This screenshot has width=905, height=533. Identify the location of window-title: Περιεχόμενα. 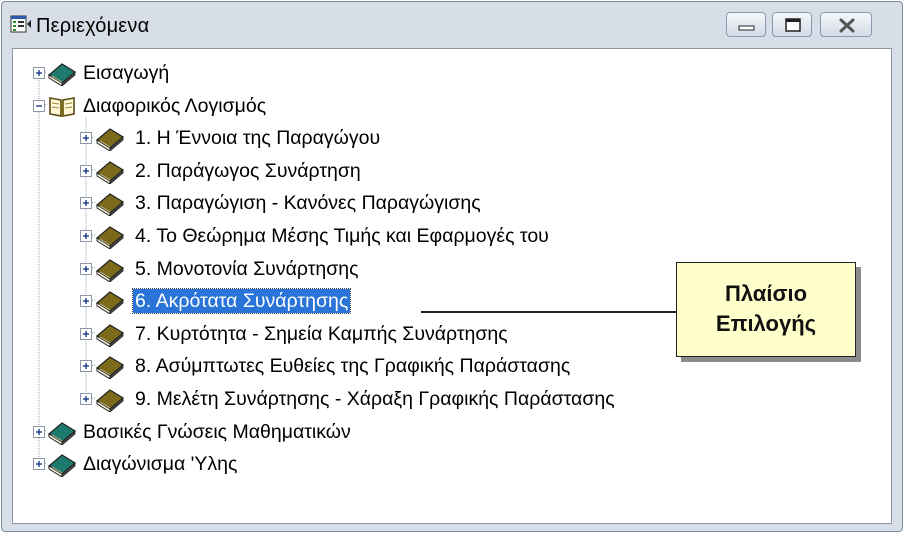
(93, 26).